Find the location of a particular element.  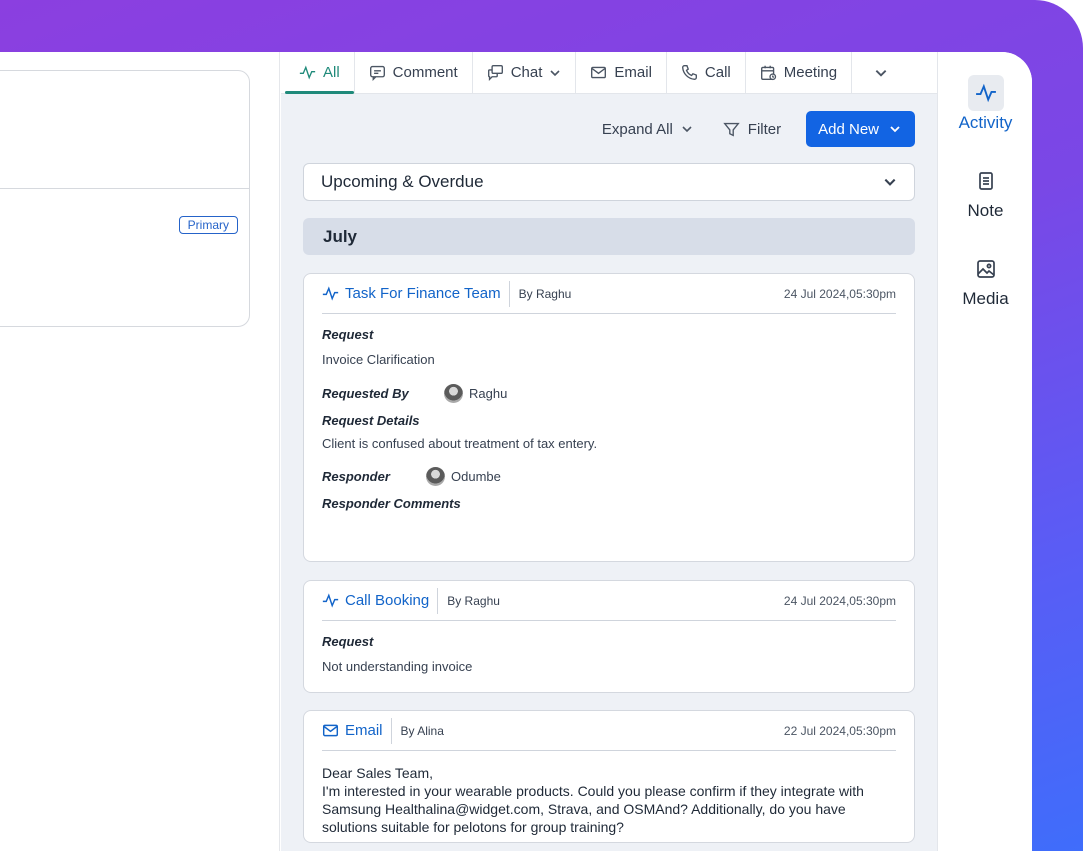

tab-comment: Comment is located at coordinates (414, 72).